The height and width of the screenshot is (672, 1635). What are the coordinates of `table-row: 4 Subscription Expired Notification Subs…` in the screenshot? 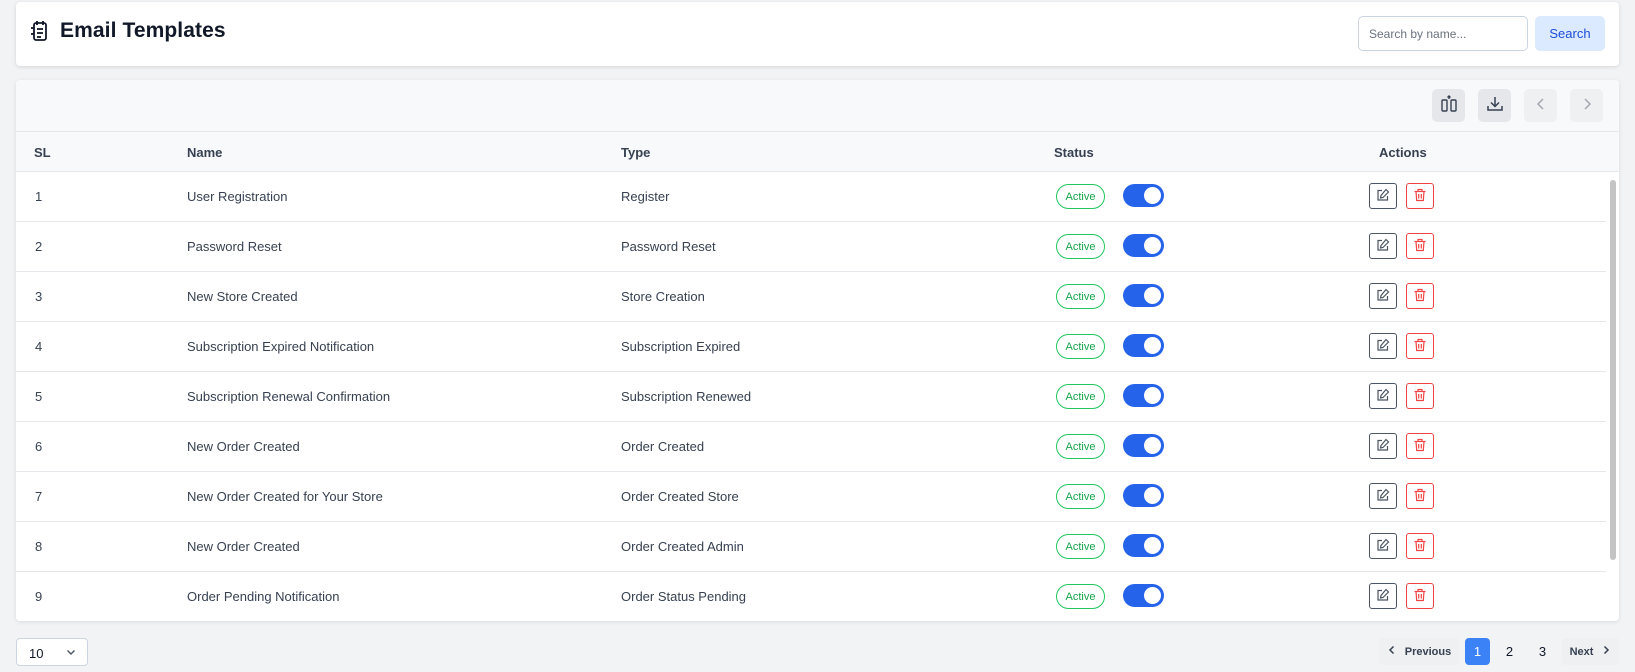 It's located at (811, 347).